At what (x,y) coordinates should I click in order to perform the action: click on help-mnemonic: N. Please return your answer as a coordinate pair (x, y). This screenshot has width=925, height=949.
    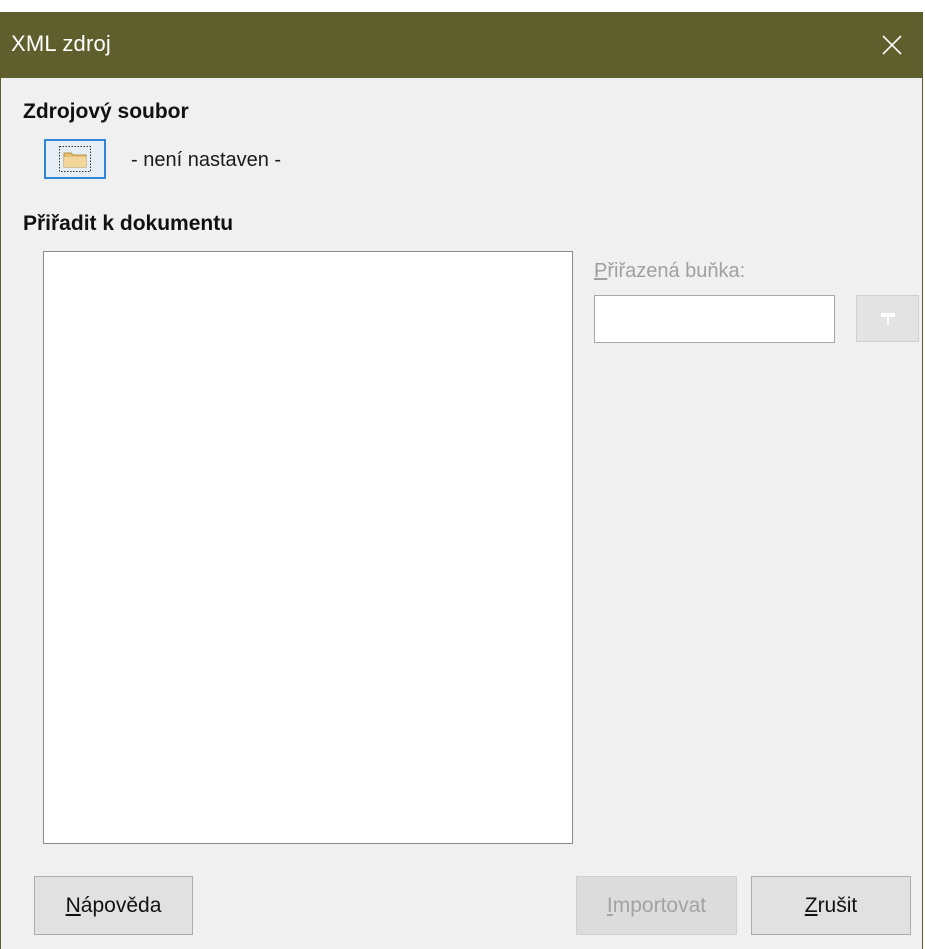
    Looking at the image, I should click on (73, 905).